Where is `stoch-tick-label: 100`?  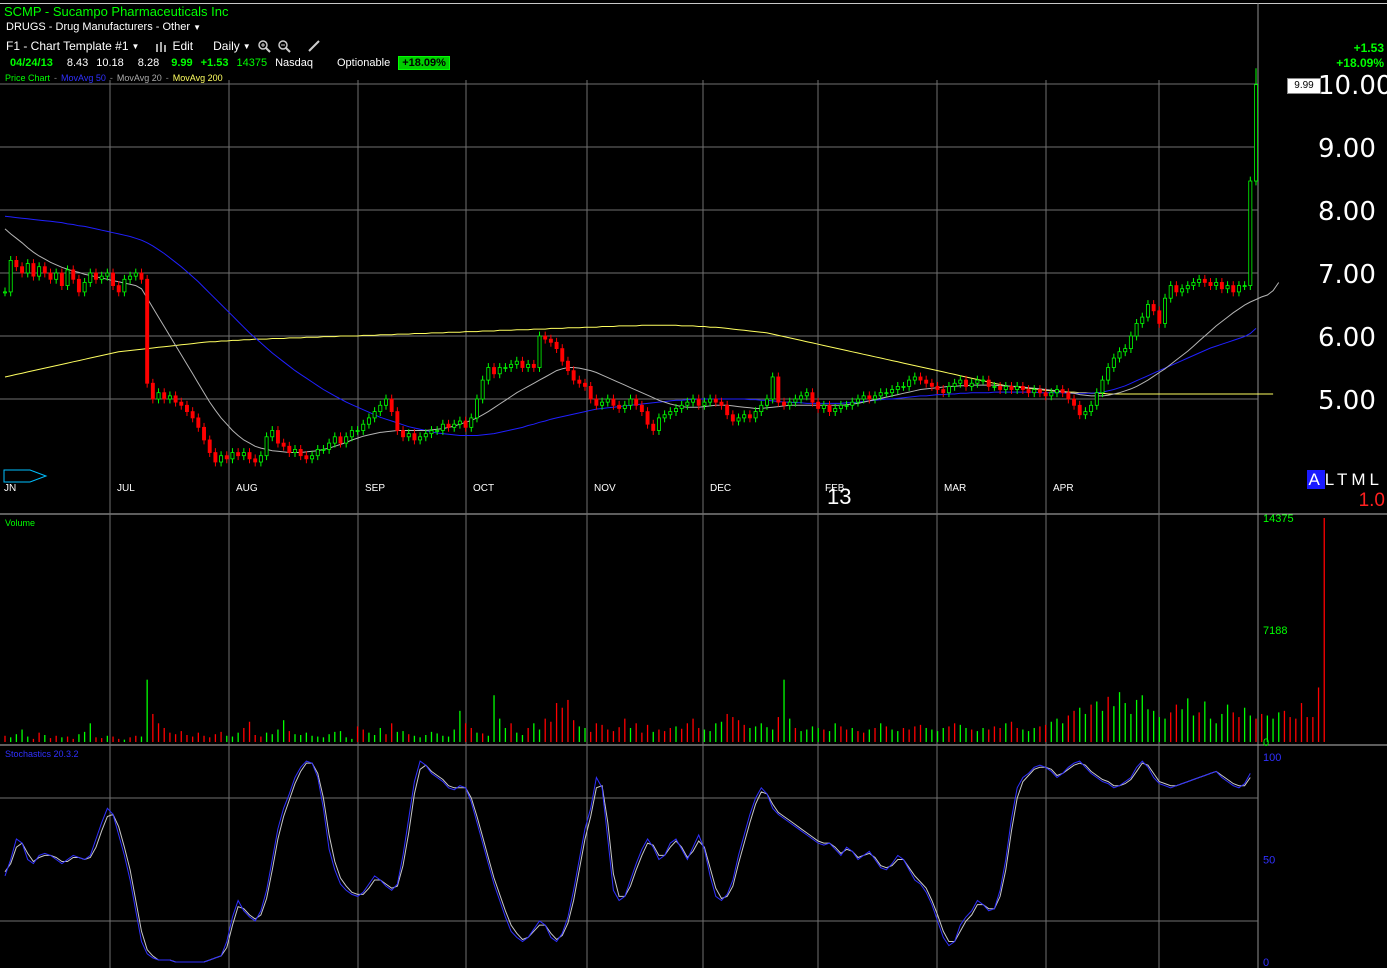
stoch-tick-label: 100 is located at coordinates (1272, 758).